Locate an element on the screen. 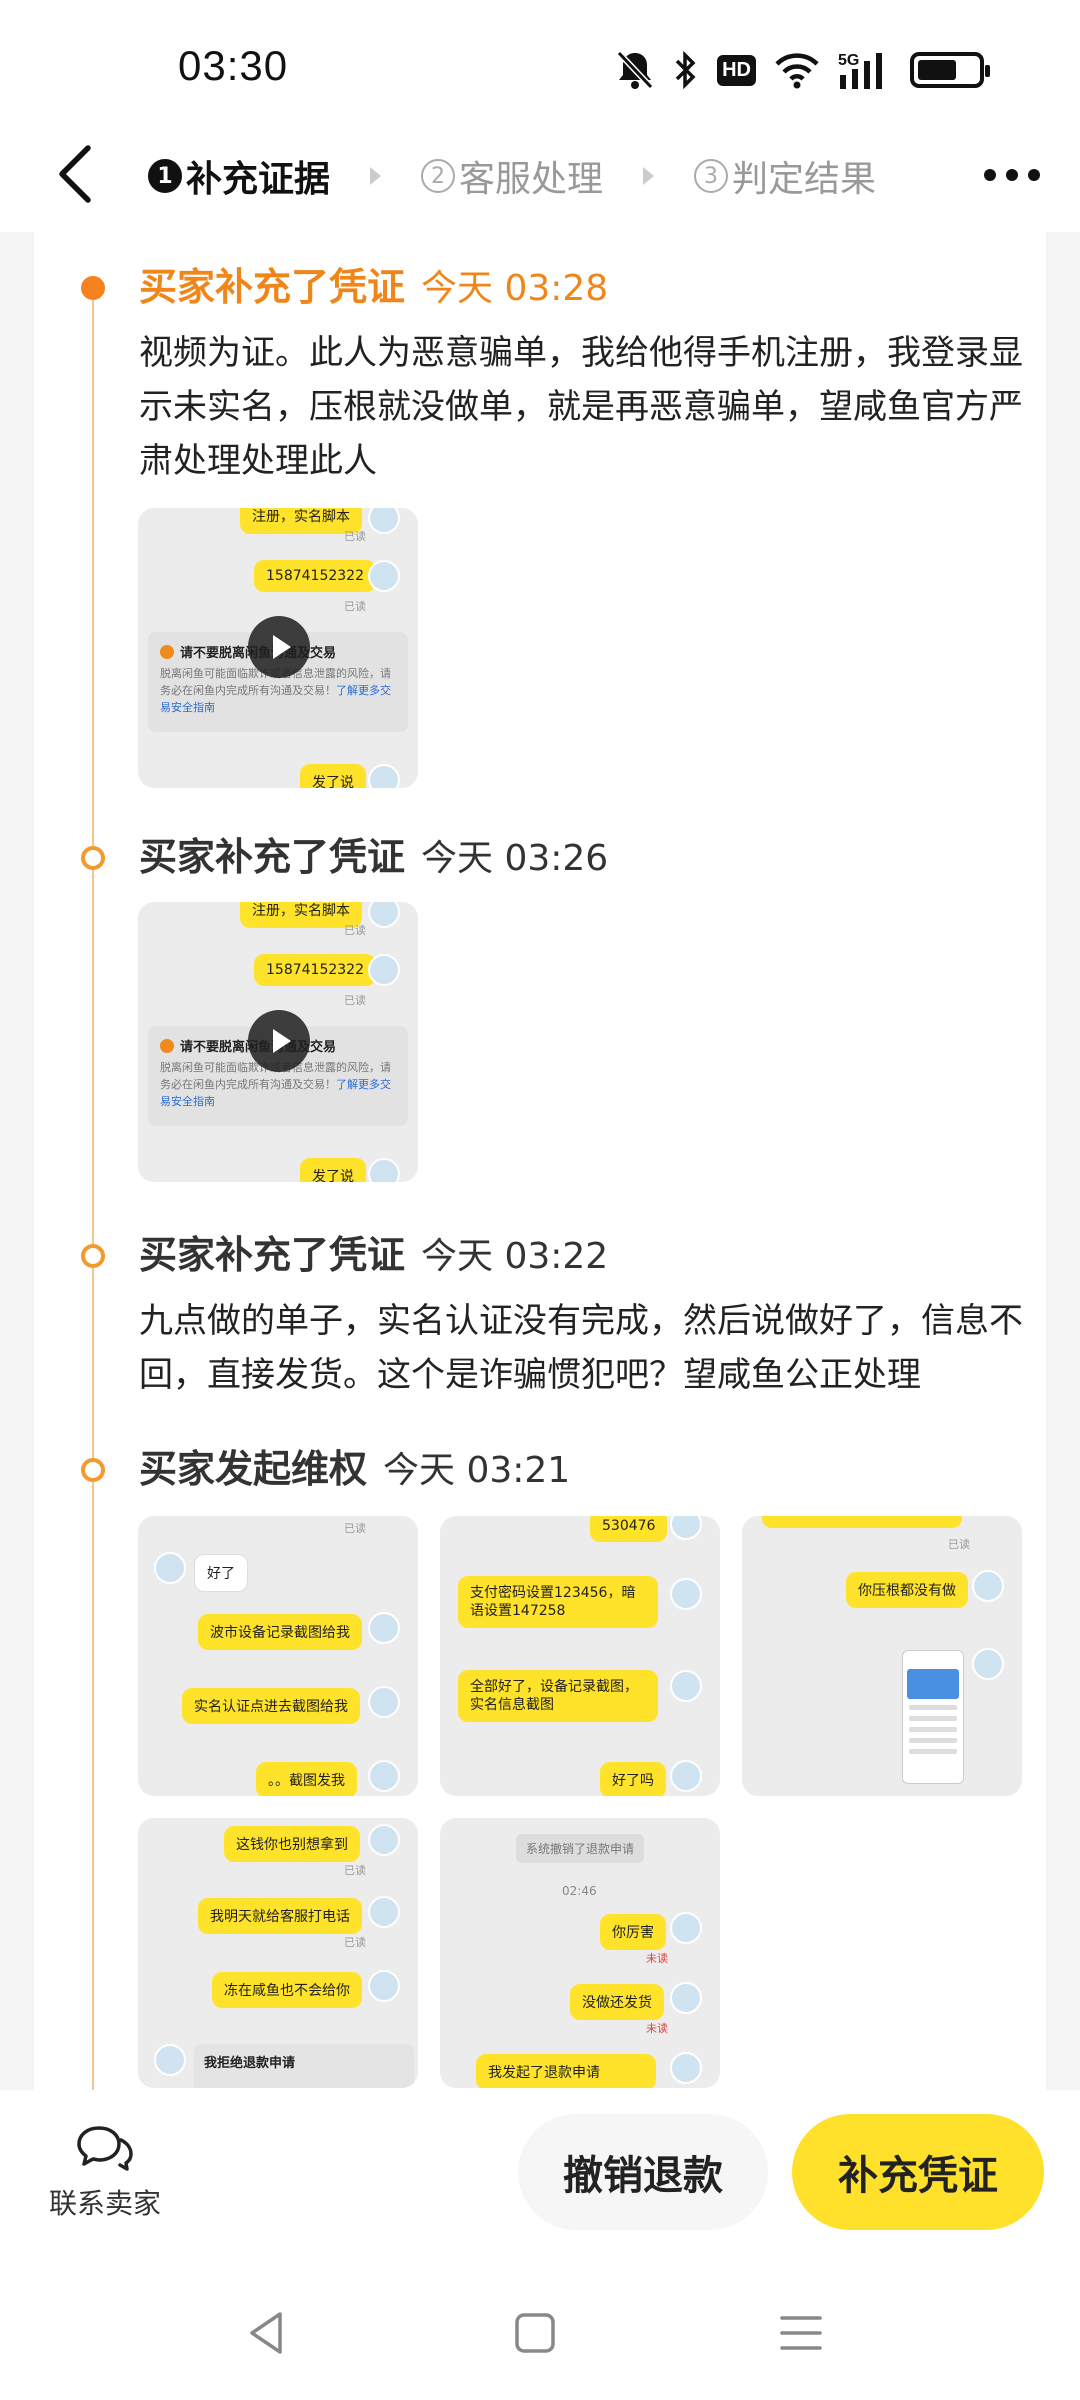 This screenshot has height=2400, width=1080. evidence-image: 已读 你压根都没有做 is located at coordinates (882, 1656).